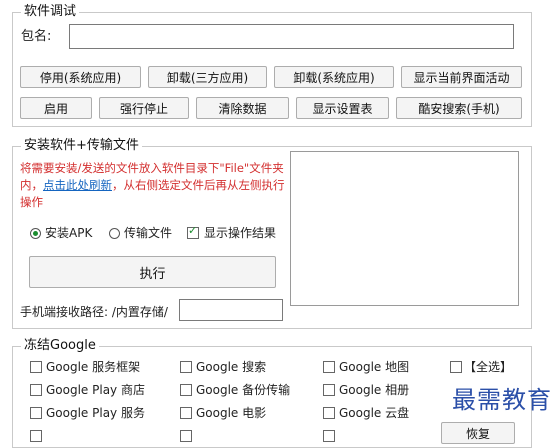 The height and width of the screenshot is (448, 558). I want to click on freeze-group-title: 冻结Google, so click(60, 346).